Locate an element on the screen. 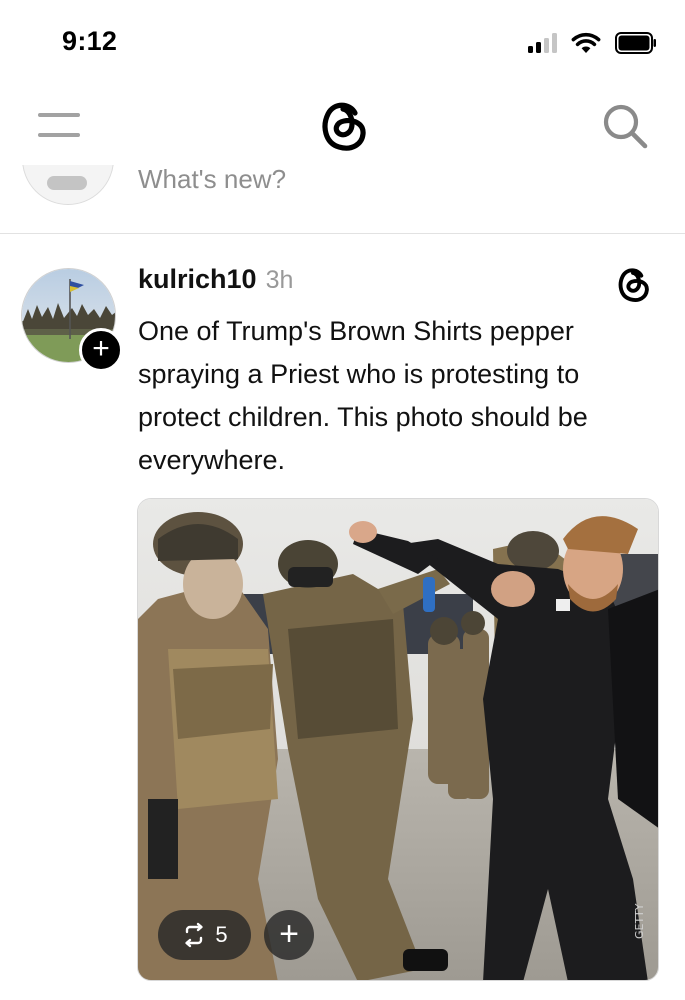  own-avatar is located at coordinates (68, 185).